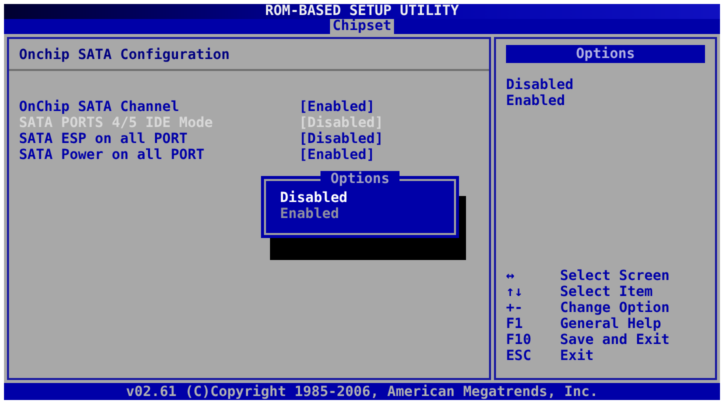 This screenshot has height=404, width=724. What do you see at coordinates (519, 356) in the screenshot?
I see `key-label: ESC` at bounding box center [519, 356].